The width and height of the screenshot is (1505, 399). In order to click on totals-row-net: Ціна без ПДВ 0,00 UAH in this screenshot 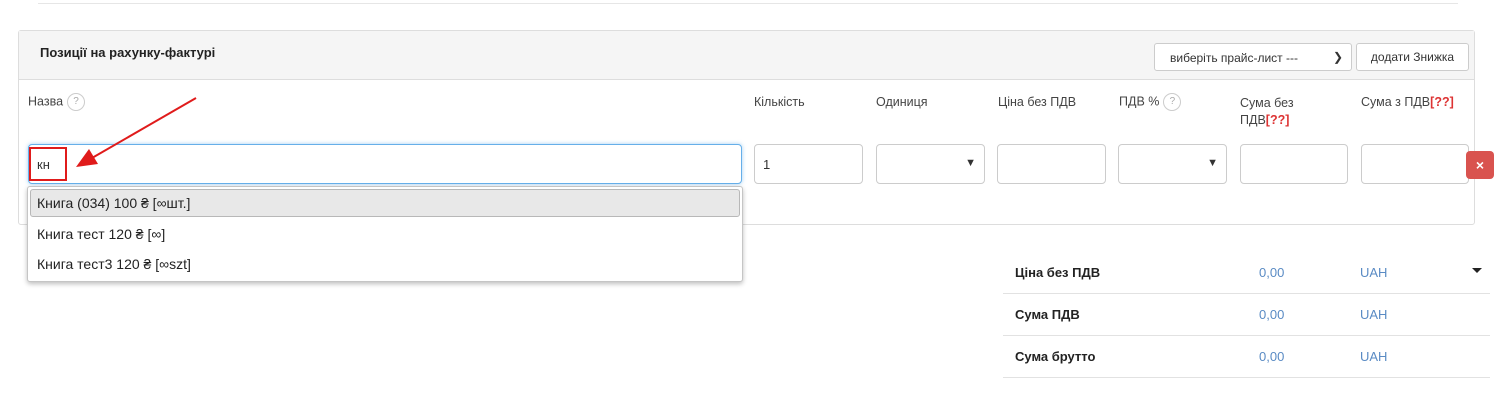, I will do `click(1246, 272)`.